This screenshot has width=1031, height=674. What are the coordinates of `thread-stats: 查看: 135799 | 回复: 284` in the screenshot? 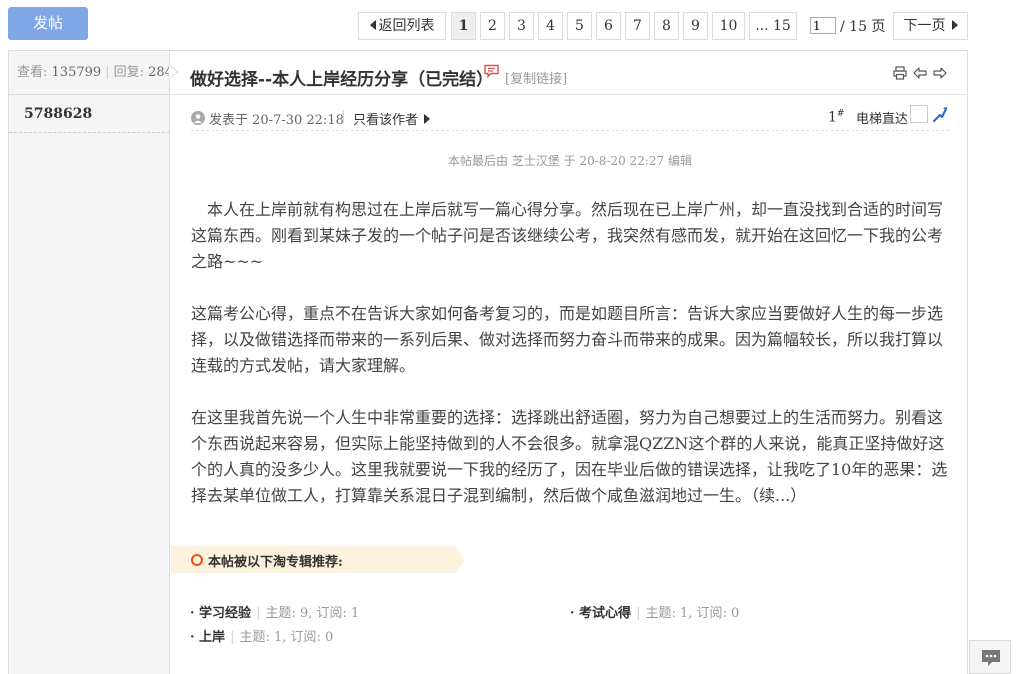 It's located at (91, 73).